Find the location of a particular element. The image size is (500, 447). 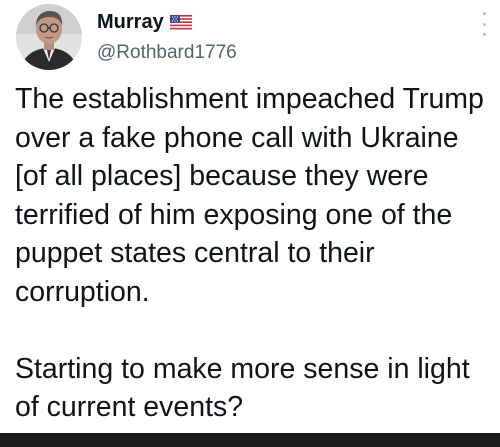

avatar is located at coordinates (49, 37).